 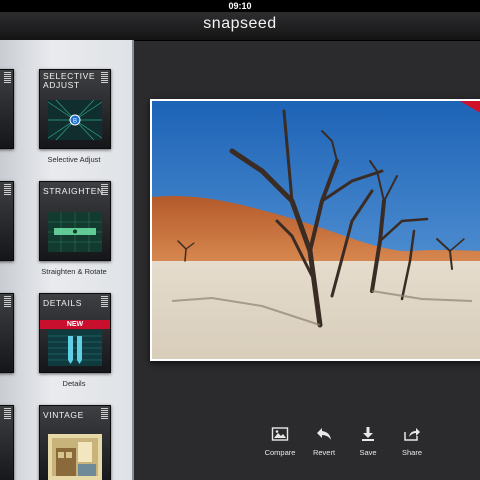 What do you see at coordinates (368, 434) in the screenshot?
I see `save-icon` at bounding box center [368, 434].